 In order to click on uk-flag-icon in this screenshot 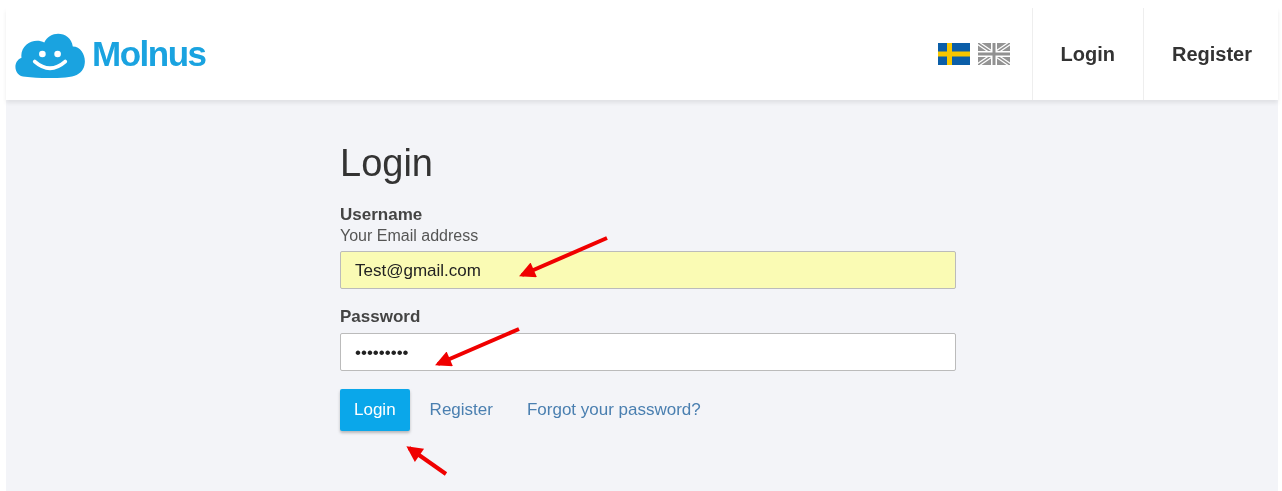, I will do `click(993, 54)`.